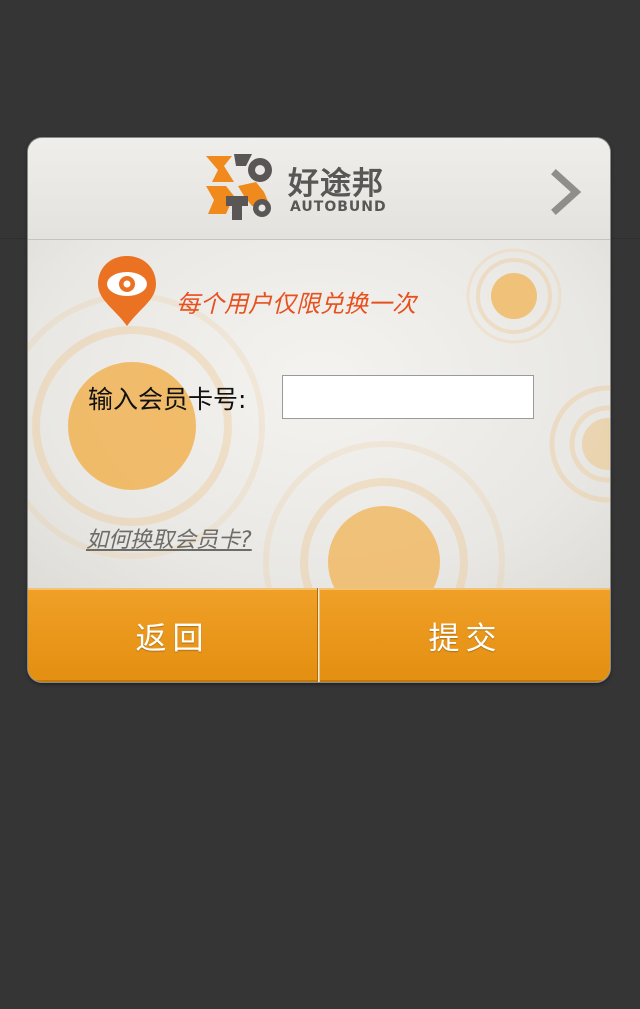 The height and width of the screenshot is (1009, 640). What do you see at coordinates (408, 397) in the screenshot?
I see `card-number-input` at bounding box center [408, 397].